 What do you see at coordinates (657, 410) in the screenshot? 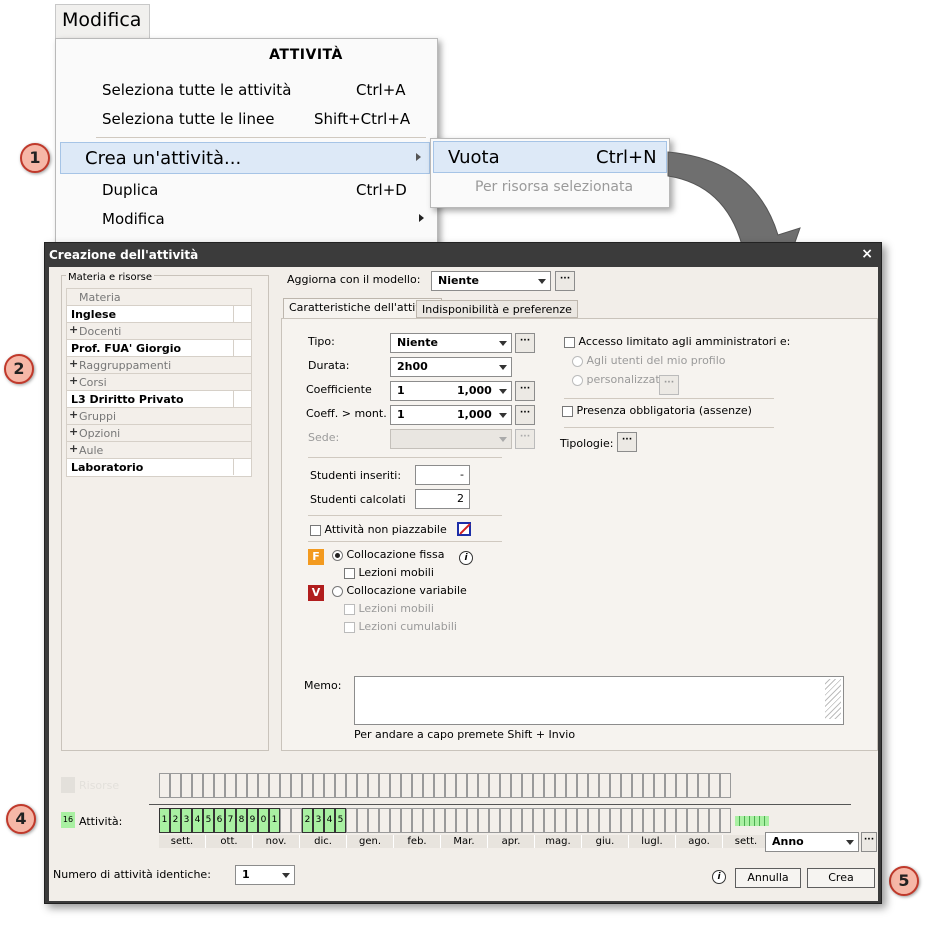
I see `presenza-option: Presenza obbligatoria (assenze)` at bounding box center [657, 410].